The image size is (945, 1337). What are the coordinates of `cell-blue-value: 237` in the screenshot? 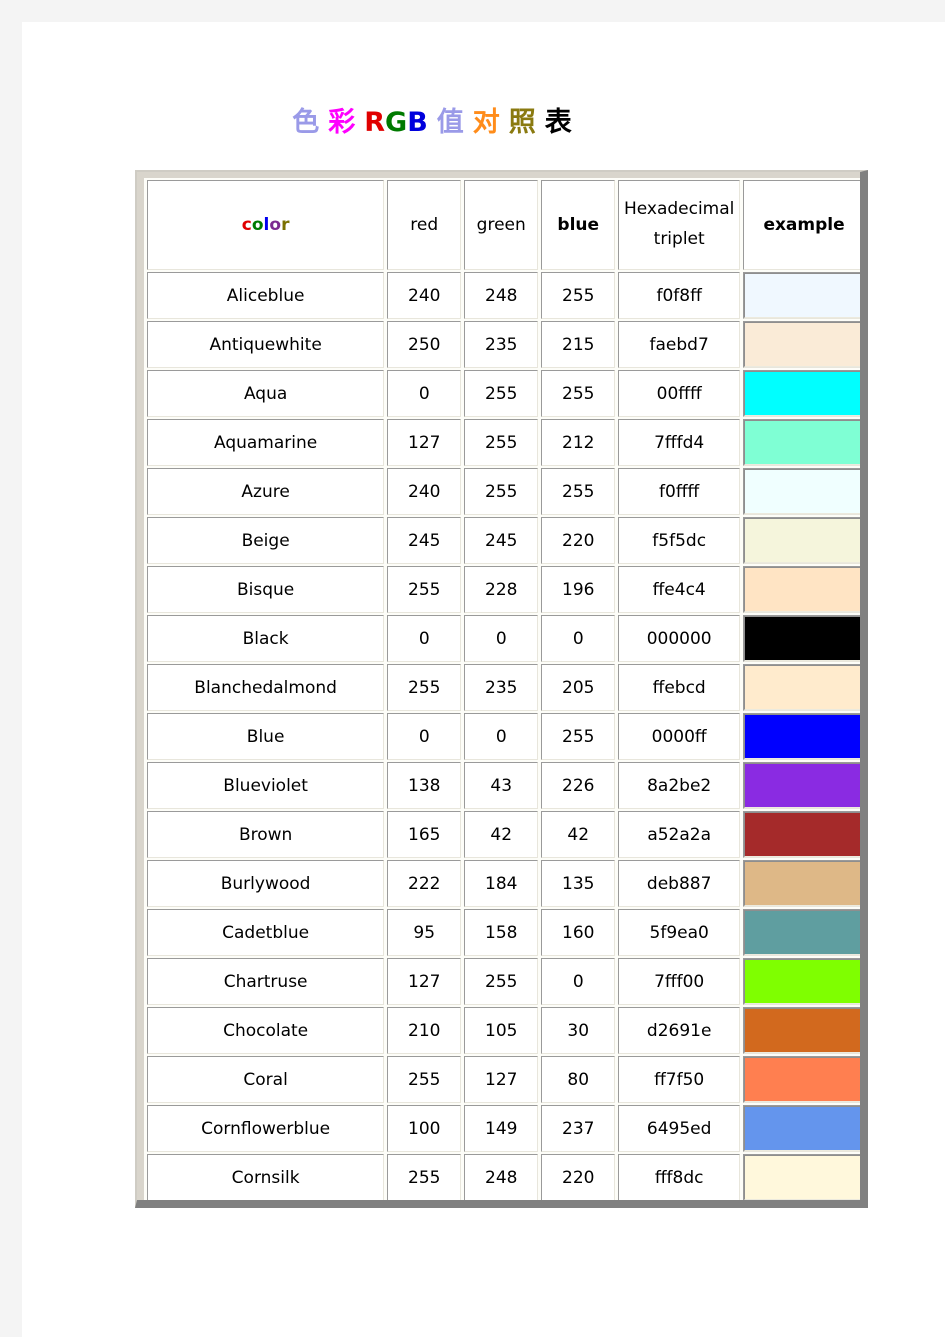 It's located at (578, 1128).